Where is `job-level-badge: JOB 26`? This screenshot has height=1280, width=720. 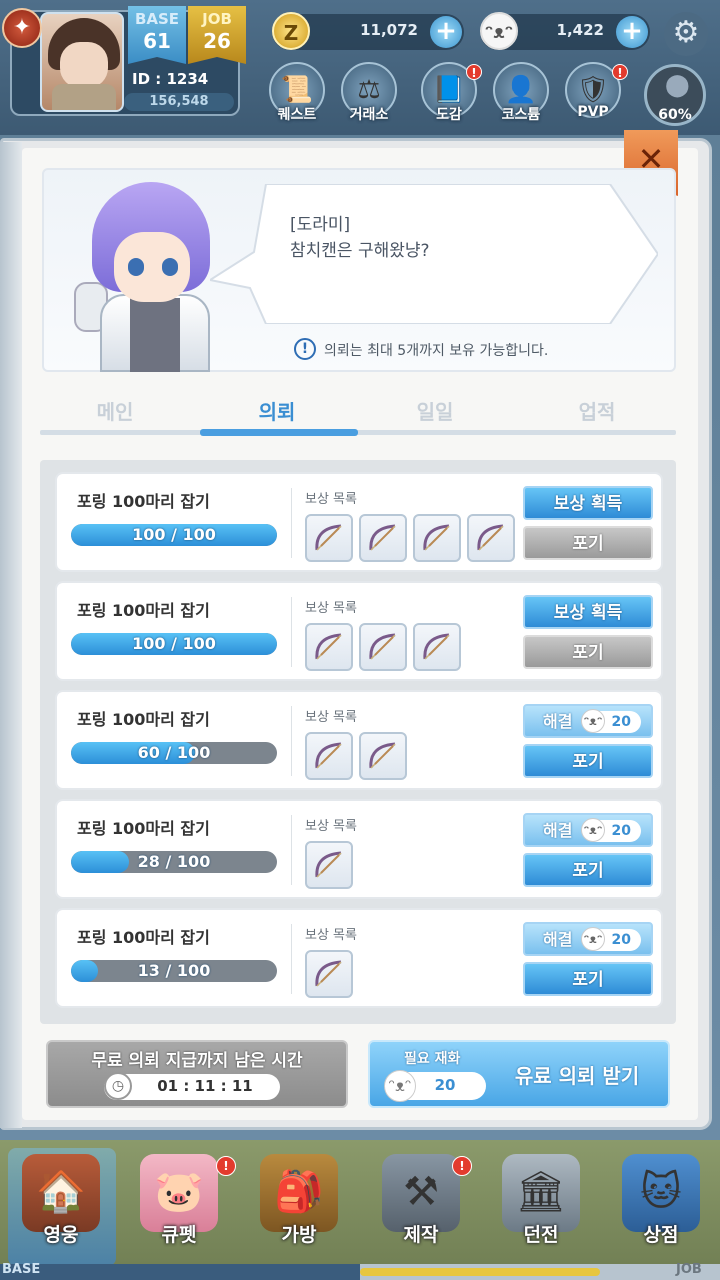
job-level-badge: JOB 26 is located at coordinates (217, 35).